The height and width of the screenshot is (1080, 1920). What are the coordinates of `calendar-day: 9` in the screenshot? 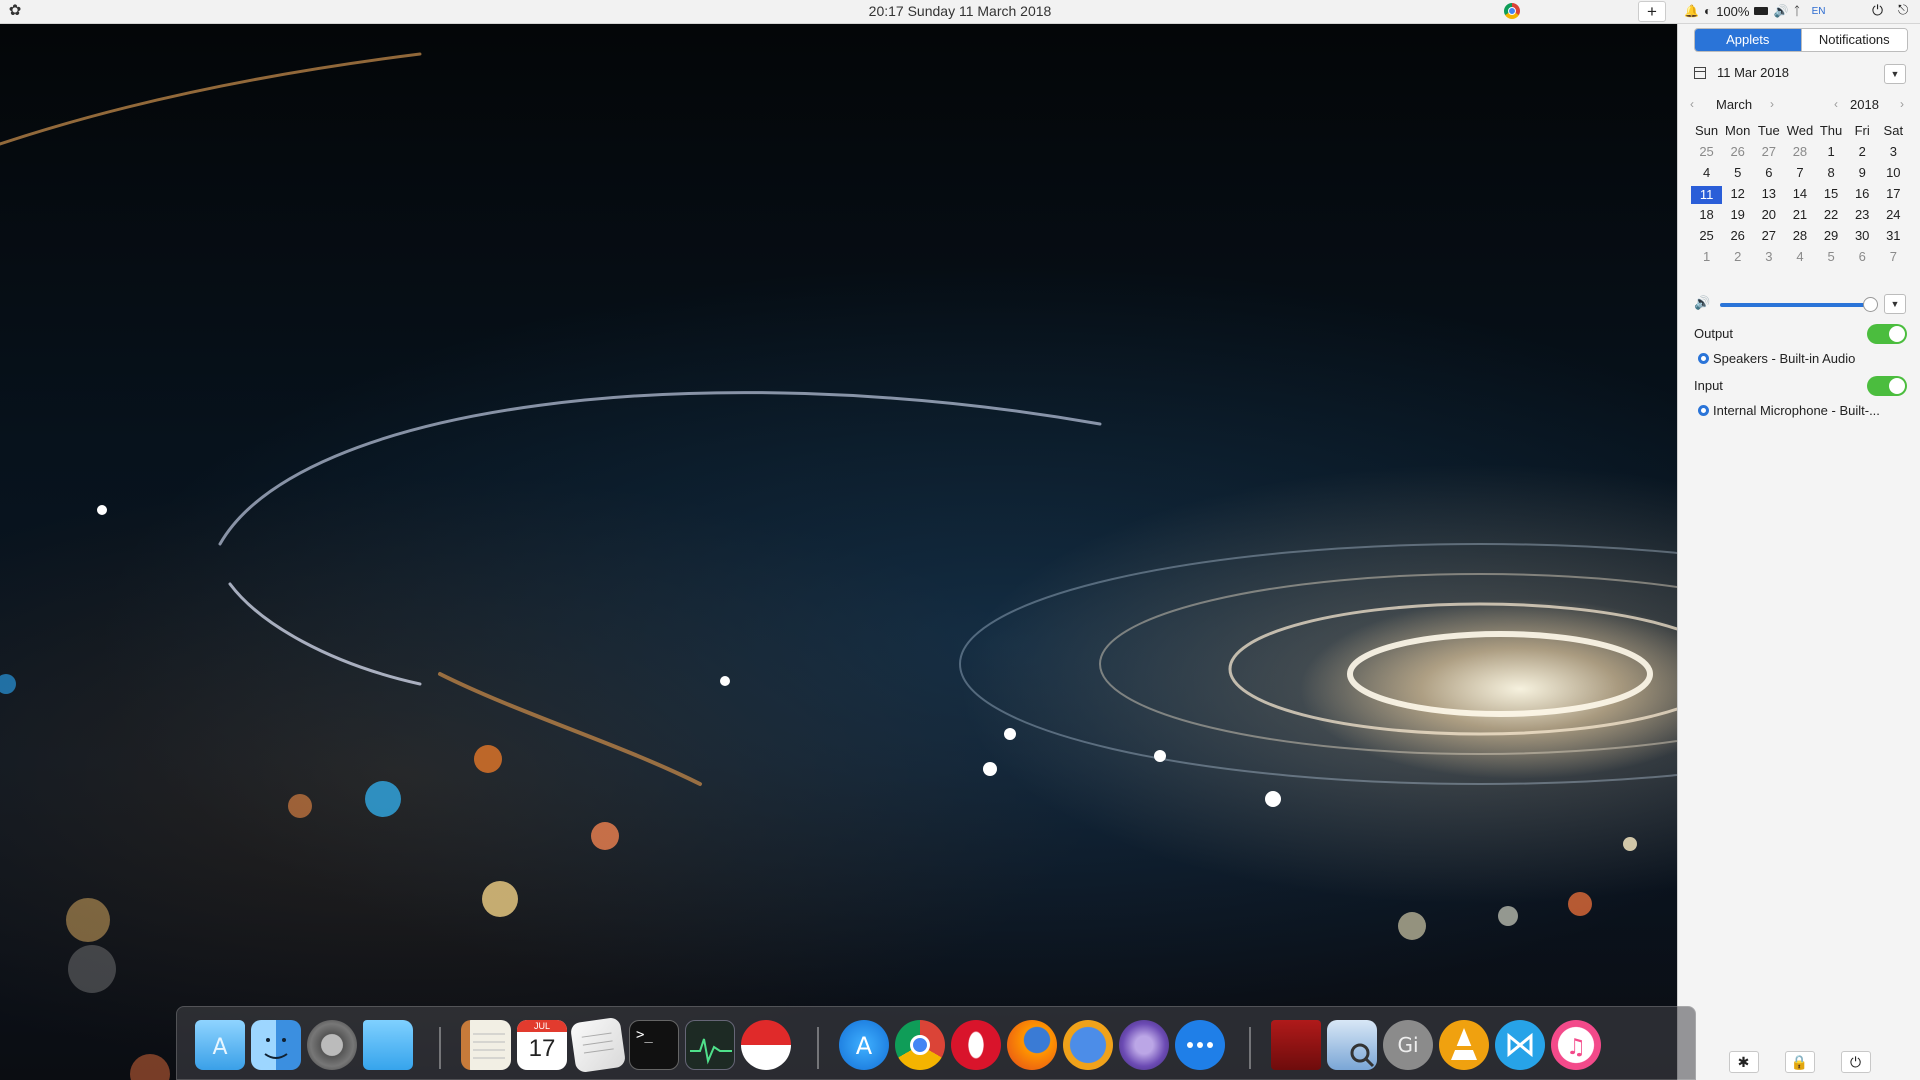 It's located at (1862, 174).